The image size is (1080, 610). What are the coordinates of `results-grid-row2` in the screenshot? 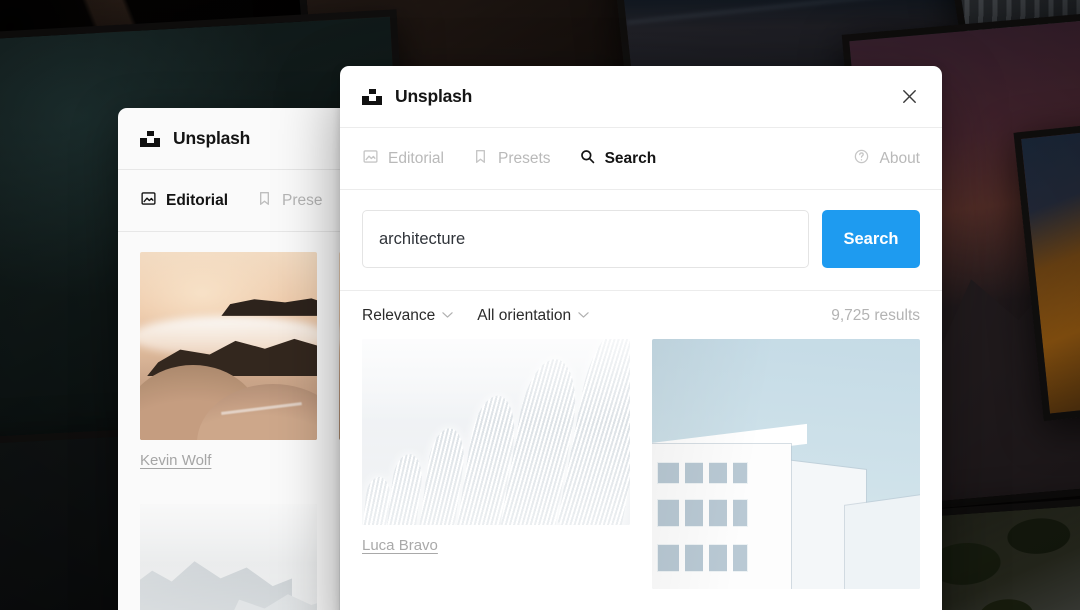 It's located at (641, 599).